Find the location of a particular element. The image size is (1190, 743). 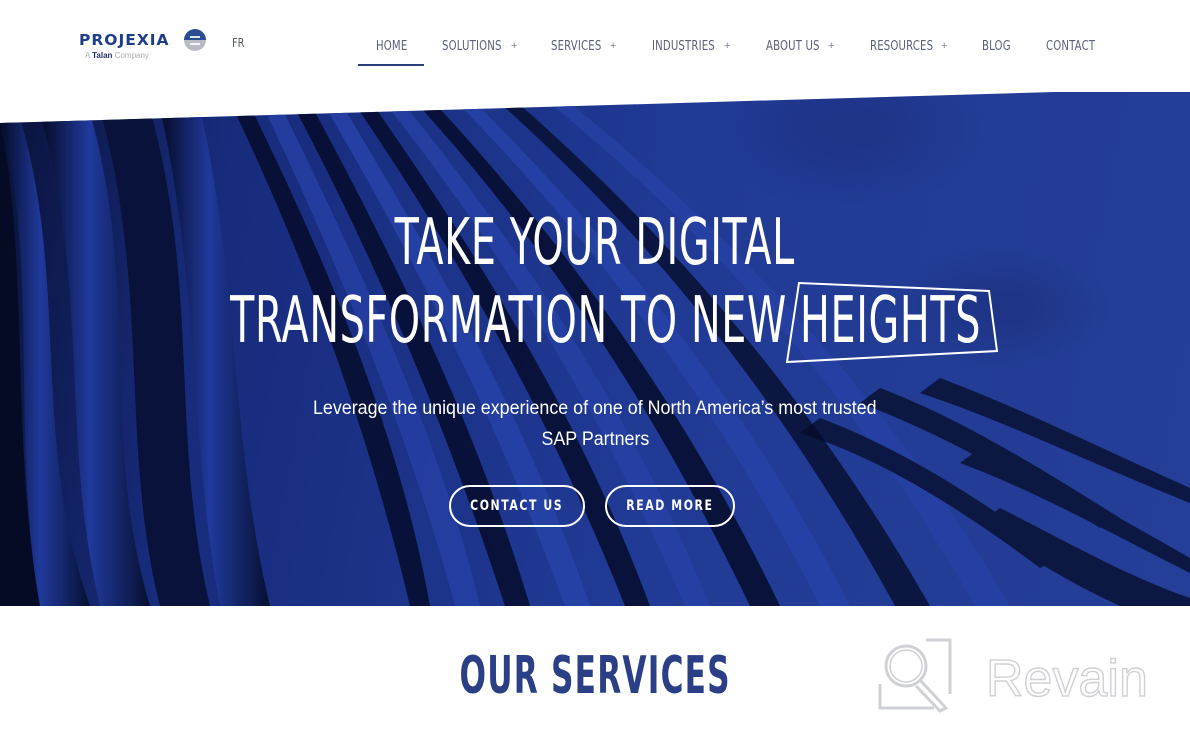

logo-tagline-brand: Talan is located at coordinates (102, 55).